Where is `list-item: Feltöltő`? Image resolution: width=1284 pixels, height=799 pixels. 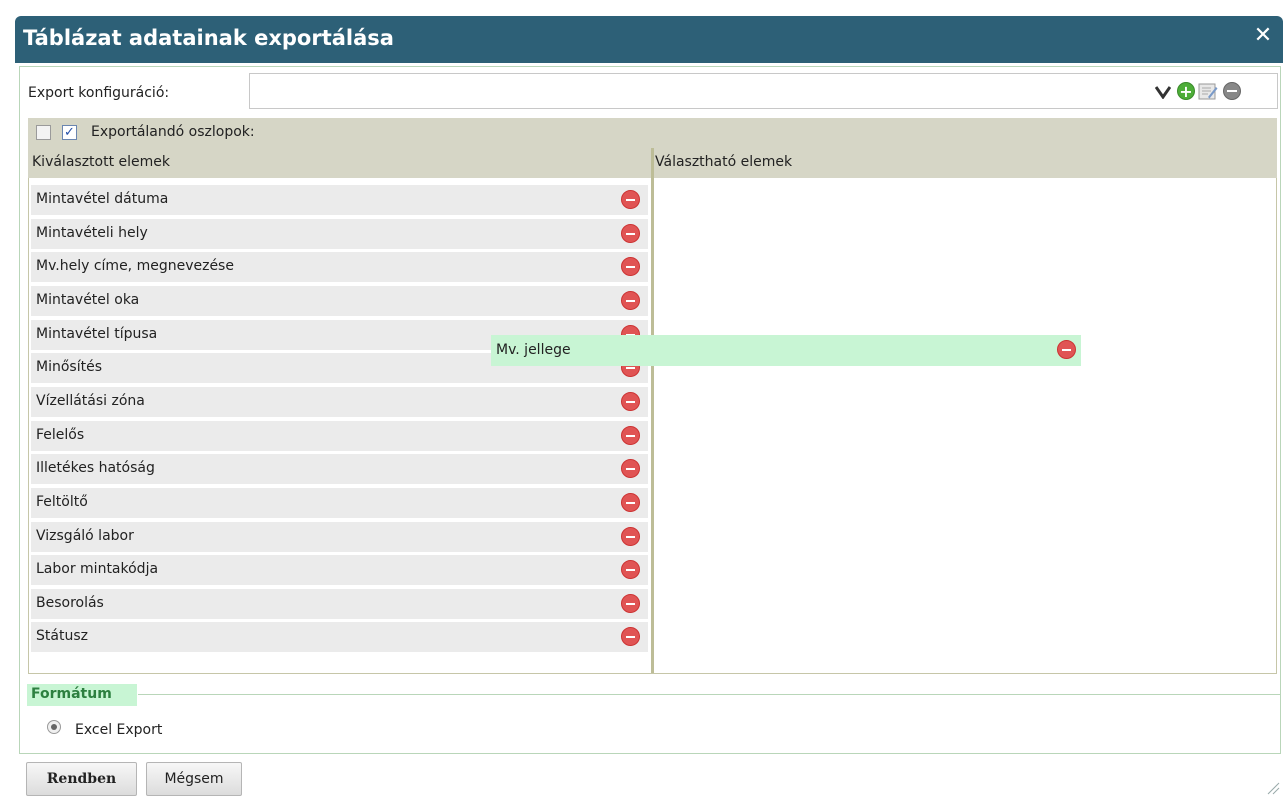 list-item: Feltöltő is located at coordinates (339, 503).